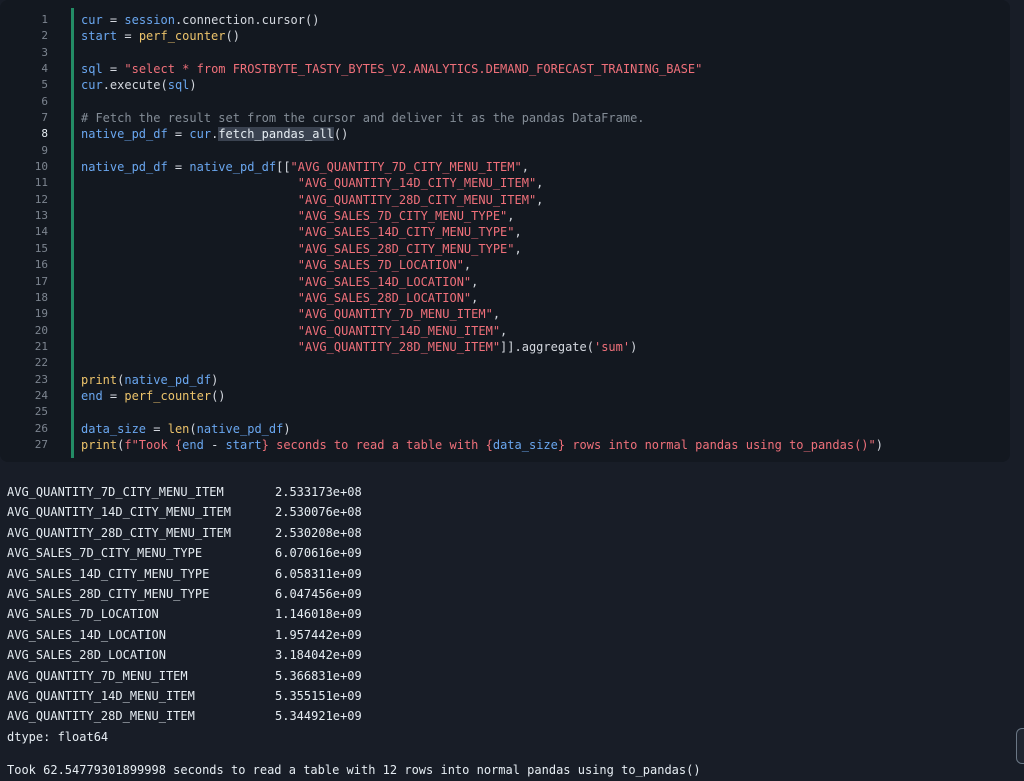  What do you see at coordinates (482, 20) in the screenshot?
I see `code-line: cur = session.connection.cursor()` at bounding box center [482, 20].